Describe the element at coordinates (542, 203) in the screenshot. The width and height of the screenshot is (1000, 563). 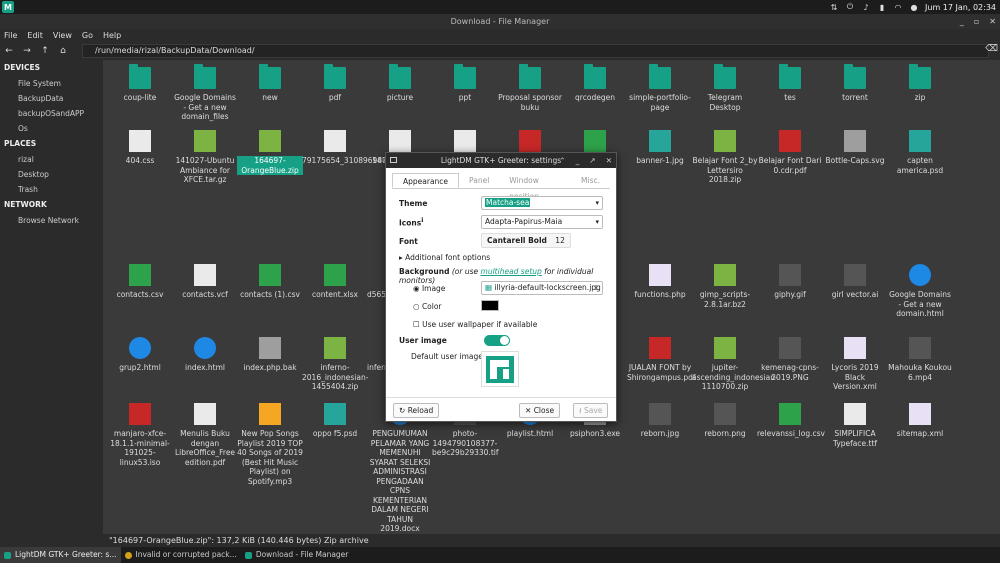
I see `theme-select: Matcha-sea ▾` at that location.